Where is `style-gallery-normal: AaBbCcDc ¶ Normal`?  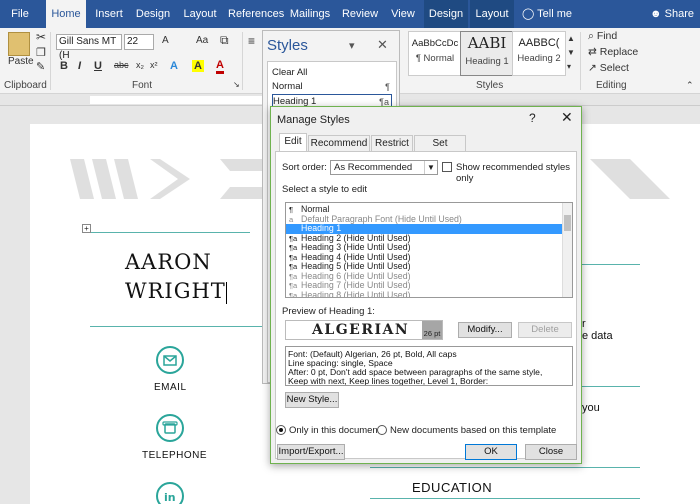
style-gallery-normal: AaBbCcDc ¶ Normal is located at coordinates (435, 53).